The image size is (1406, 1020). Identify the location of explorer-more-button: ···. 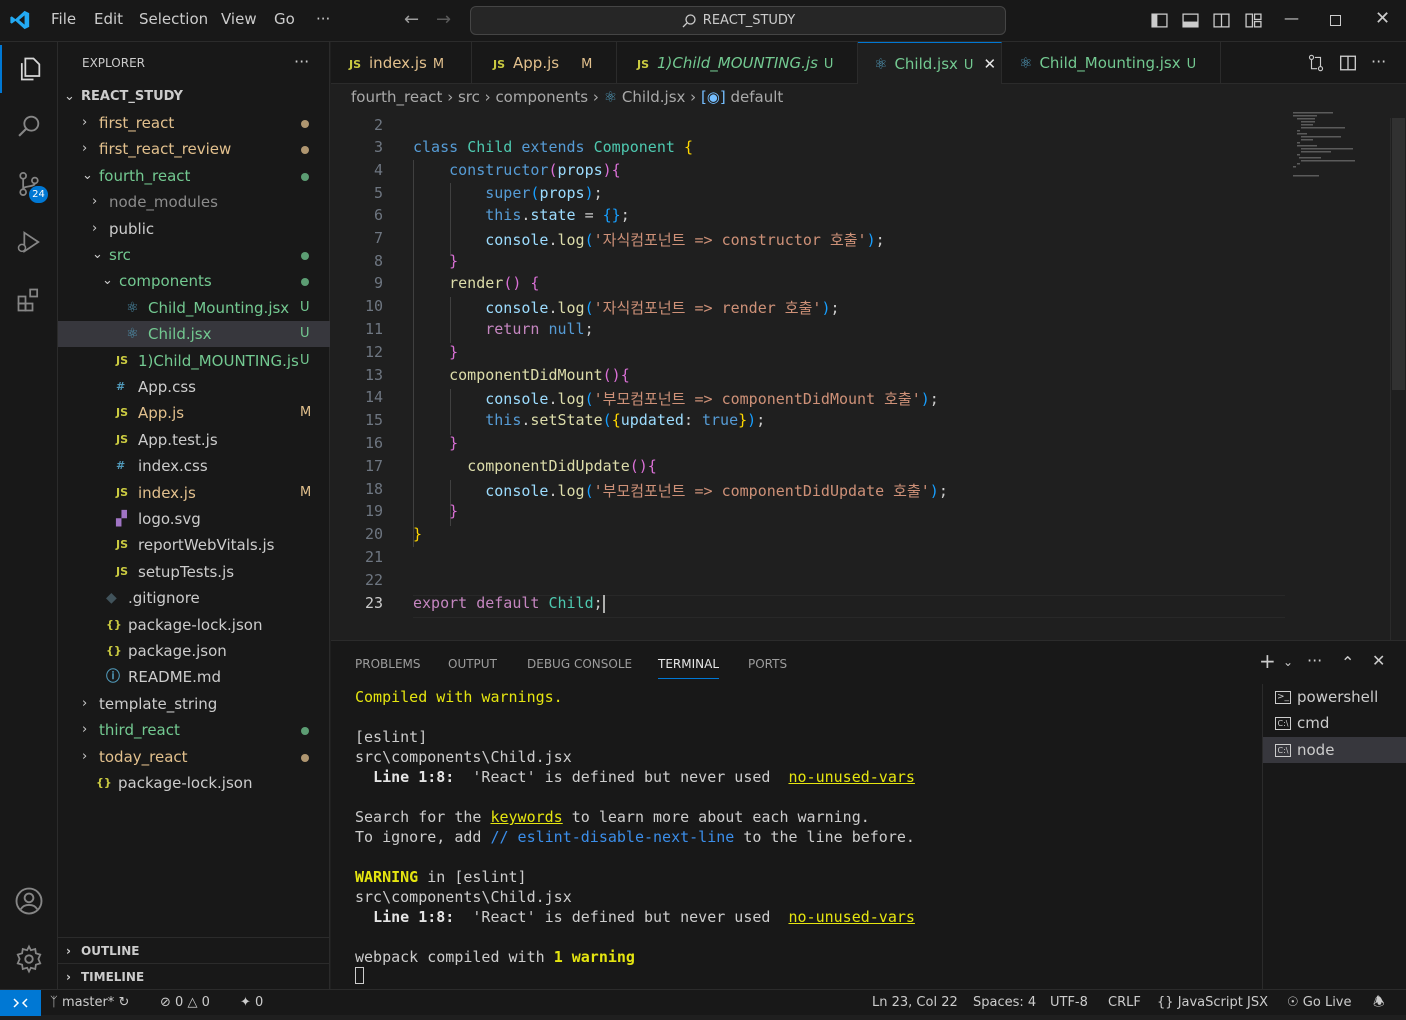
(301, 61).